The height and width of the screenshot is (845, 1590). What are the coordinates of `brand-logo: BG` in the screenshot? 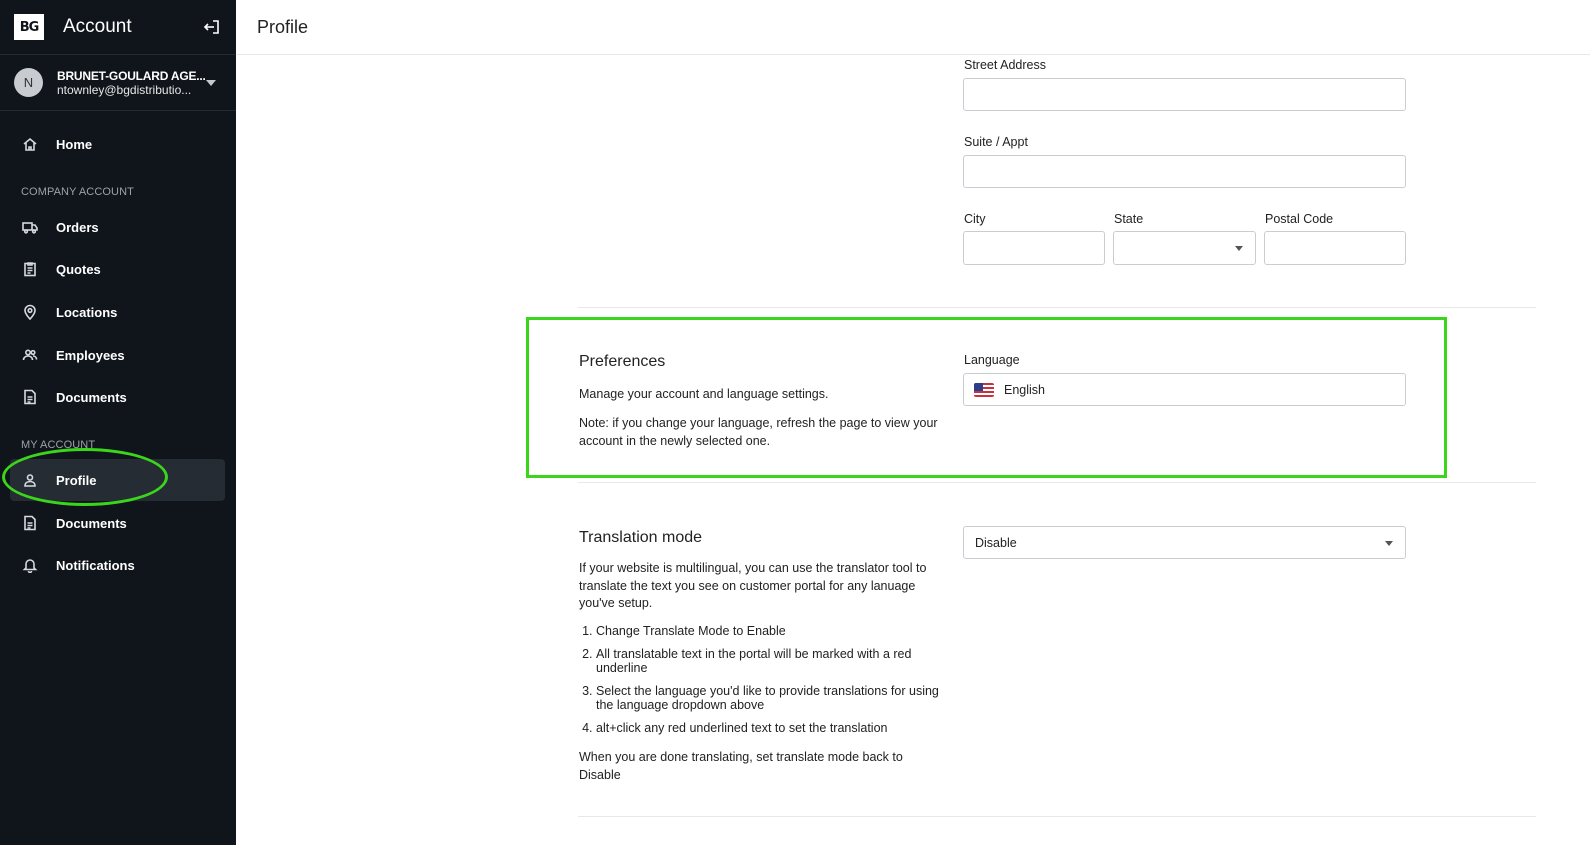 It's located at (29, 27).